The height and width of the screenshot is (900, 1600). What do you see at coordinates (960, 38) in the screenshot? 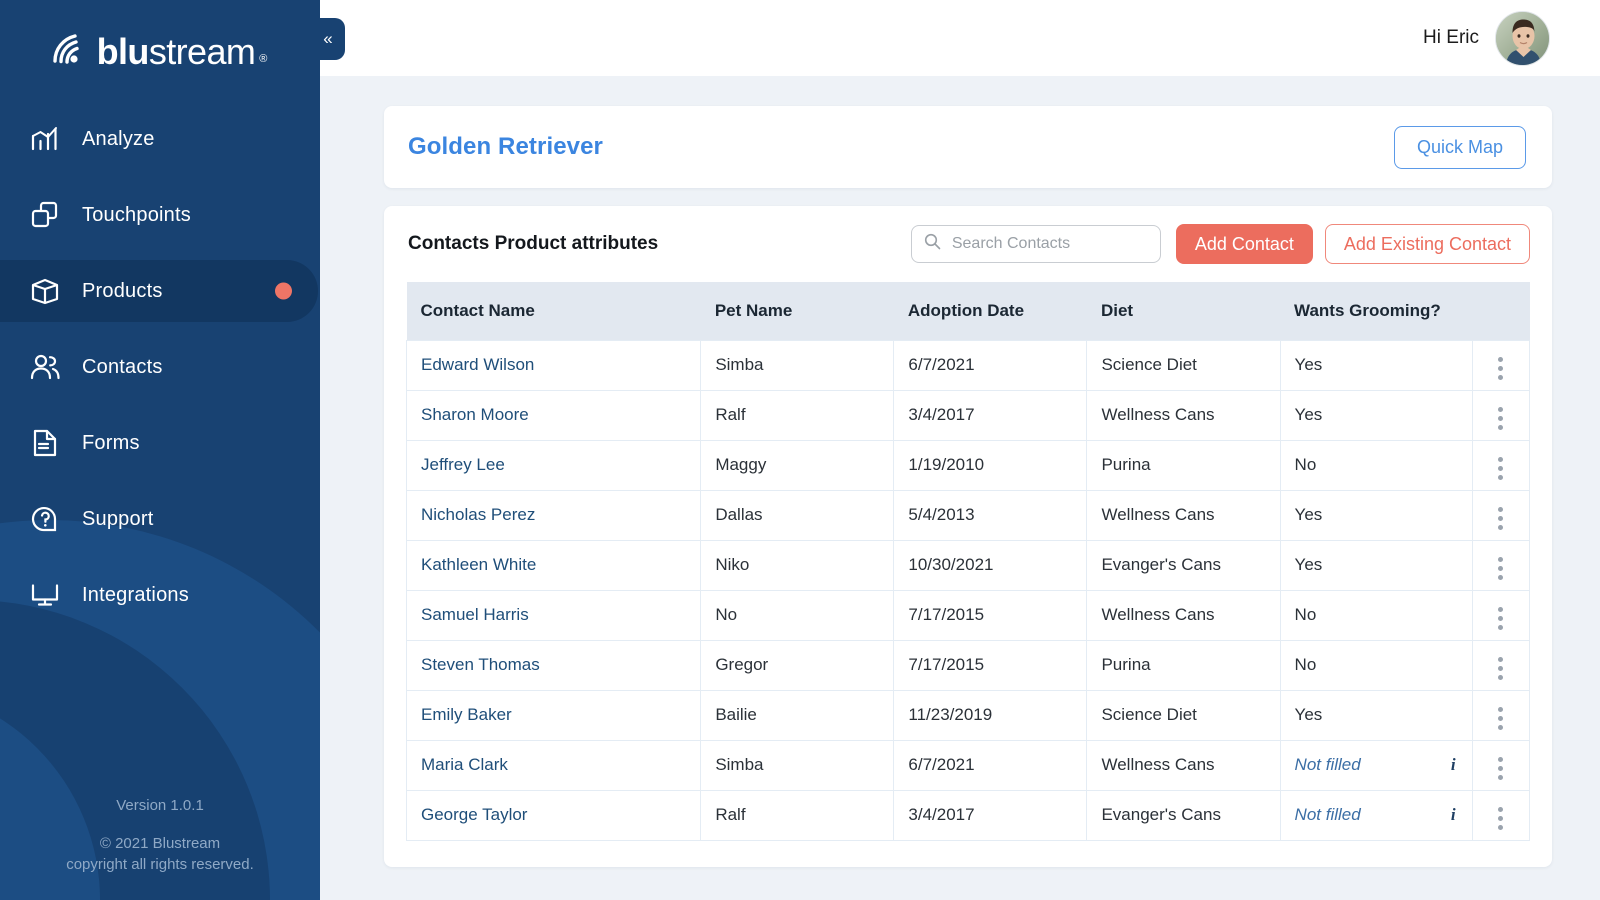
I see `topbar: Hi Eric` at bounding box center [960, 38].